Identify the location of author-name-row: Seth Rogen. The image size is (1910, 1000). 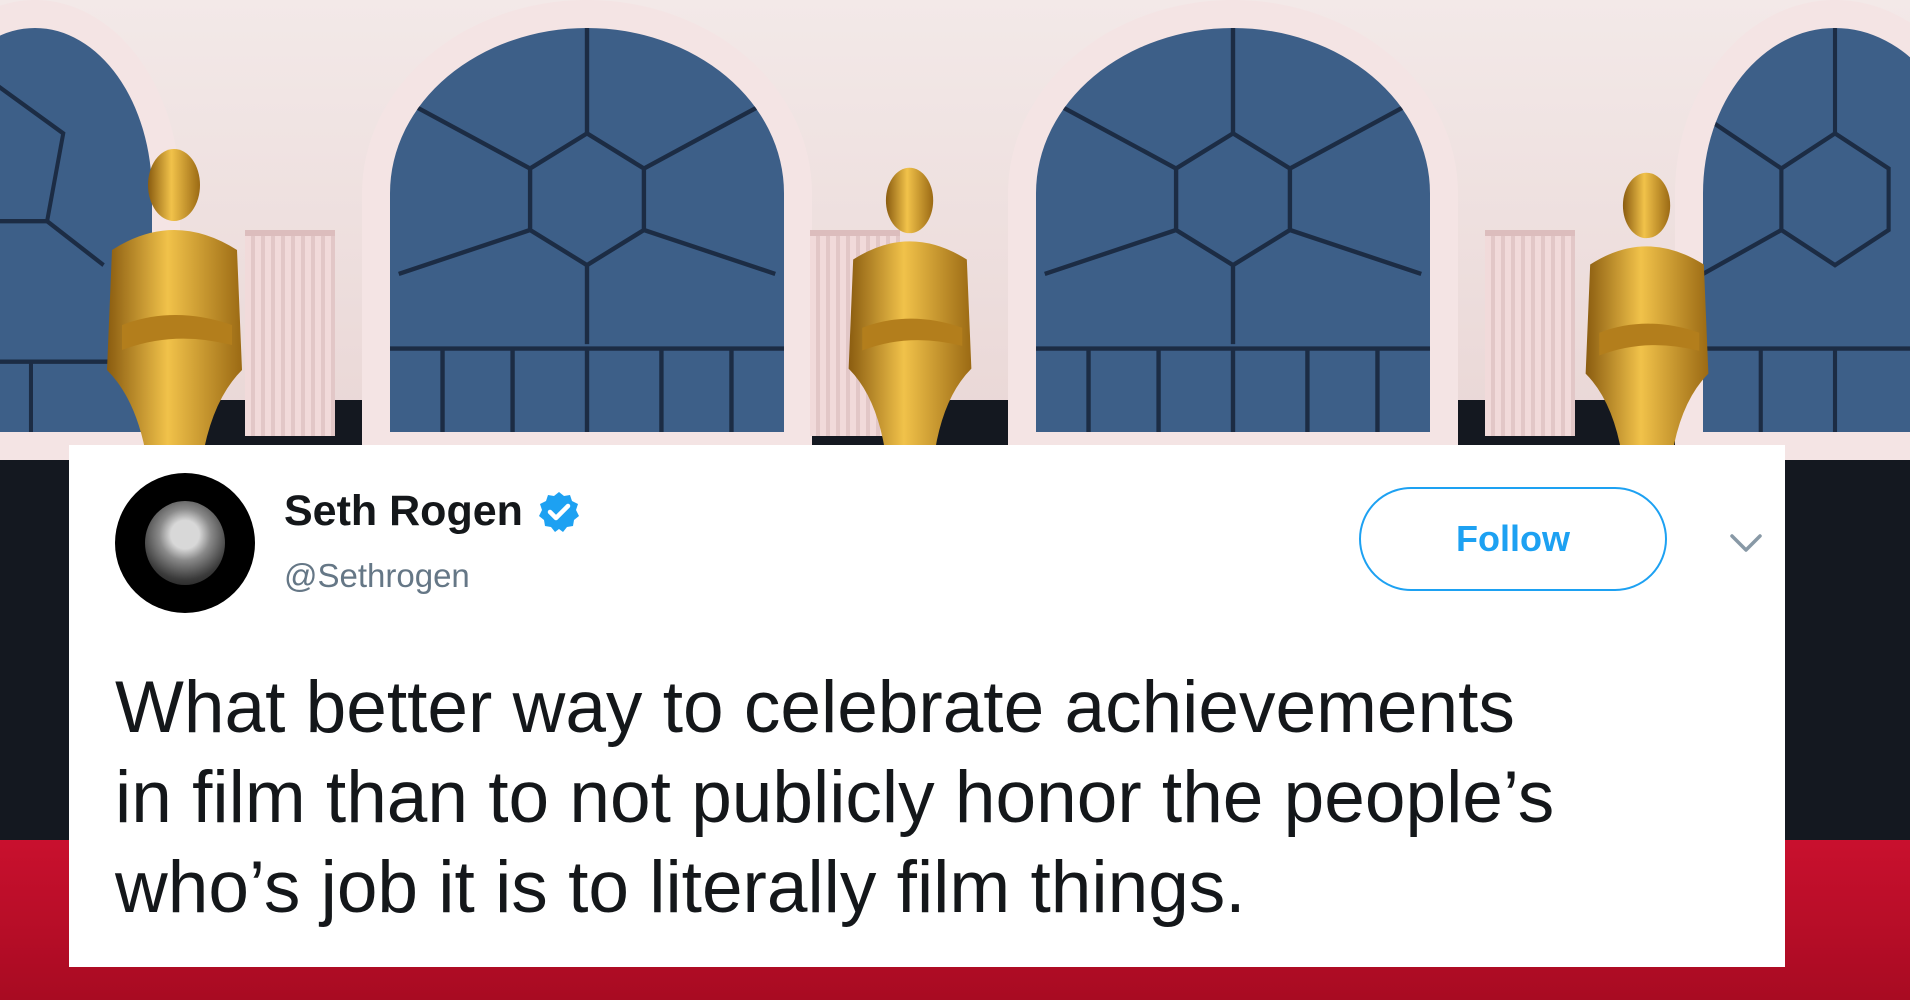
(432, 511).